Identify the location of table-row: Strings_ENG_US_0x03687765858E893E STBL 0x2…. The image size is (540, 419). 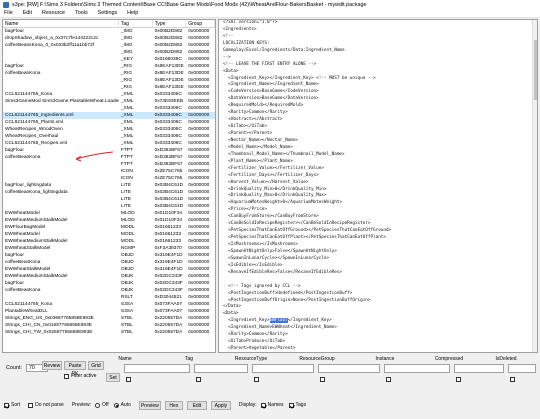
(109, 318).